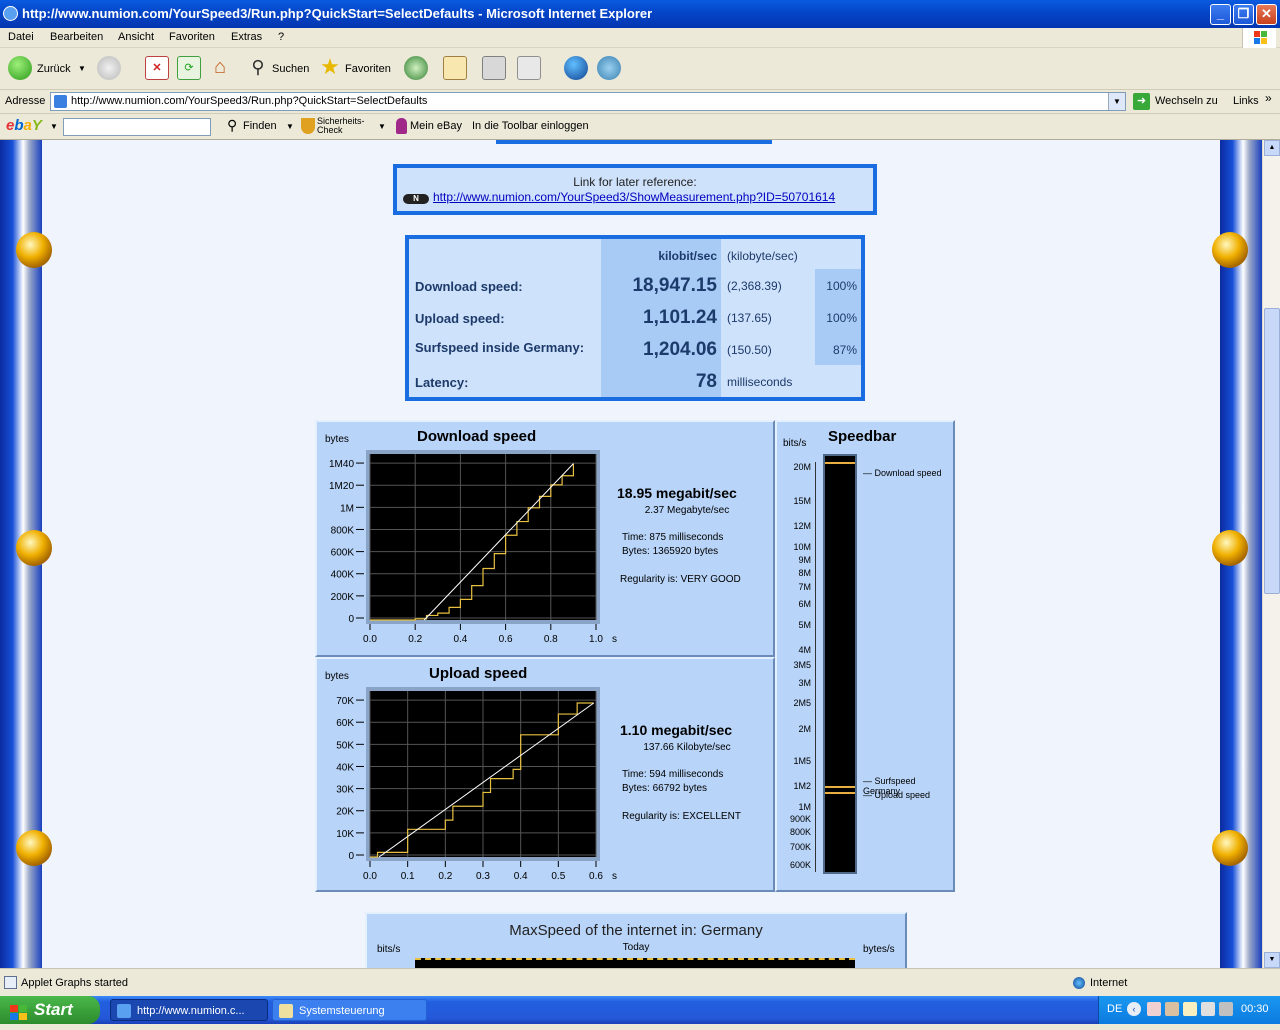  Describe the element at coordinates (1220, 14) in the screenshot. I see `minimize-button: _` at that location.